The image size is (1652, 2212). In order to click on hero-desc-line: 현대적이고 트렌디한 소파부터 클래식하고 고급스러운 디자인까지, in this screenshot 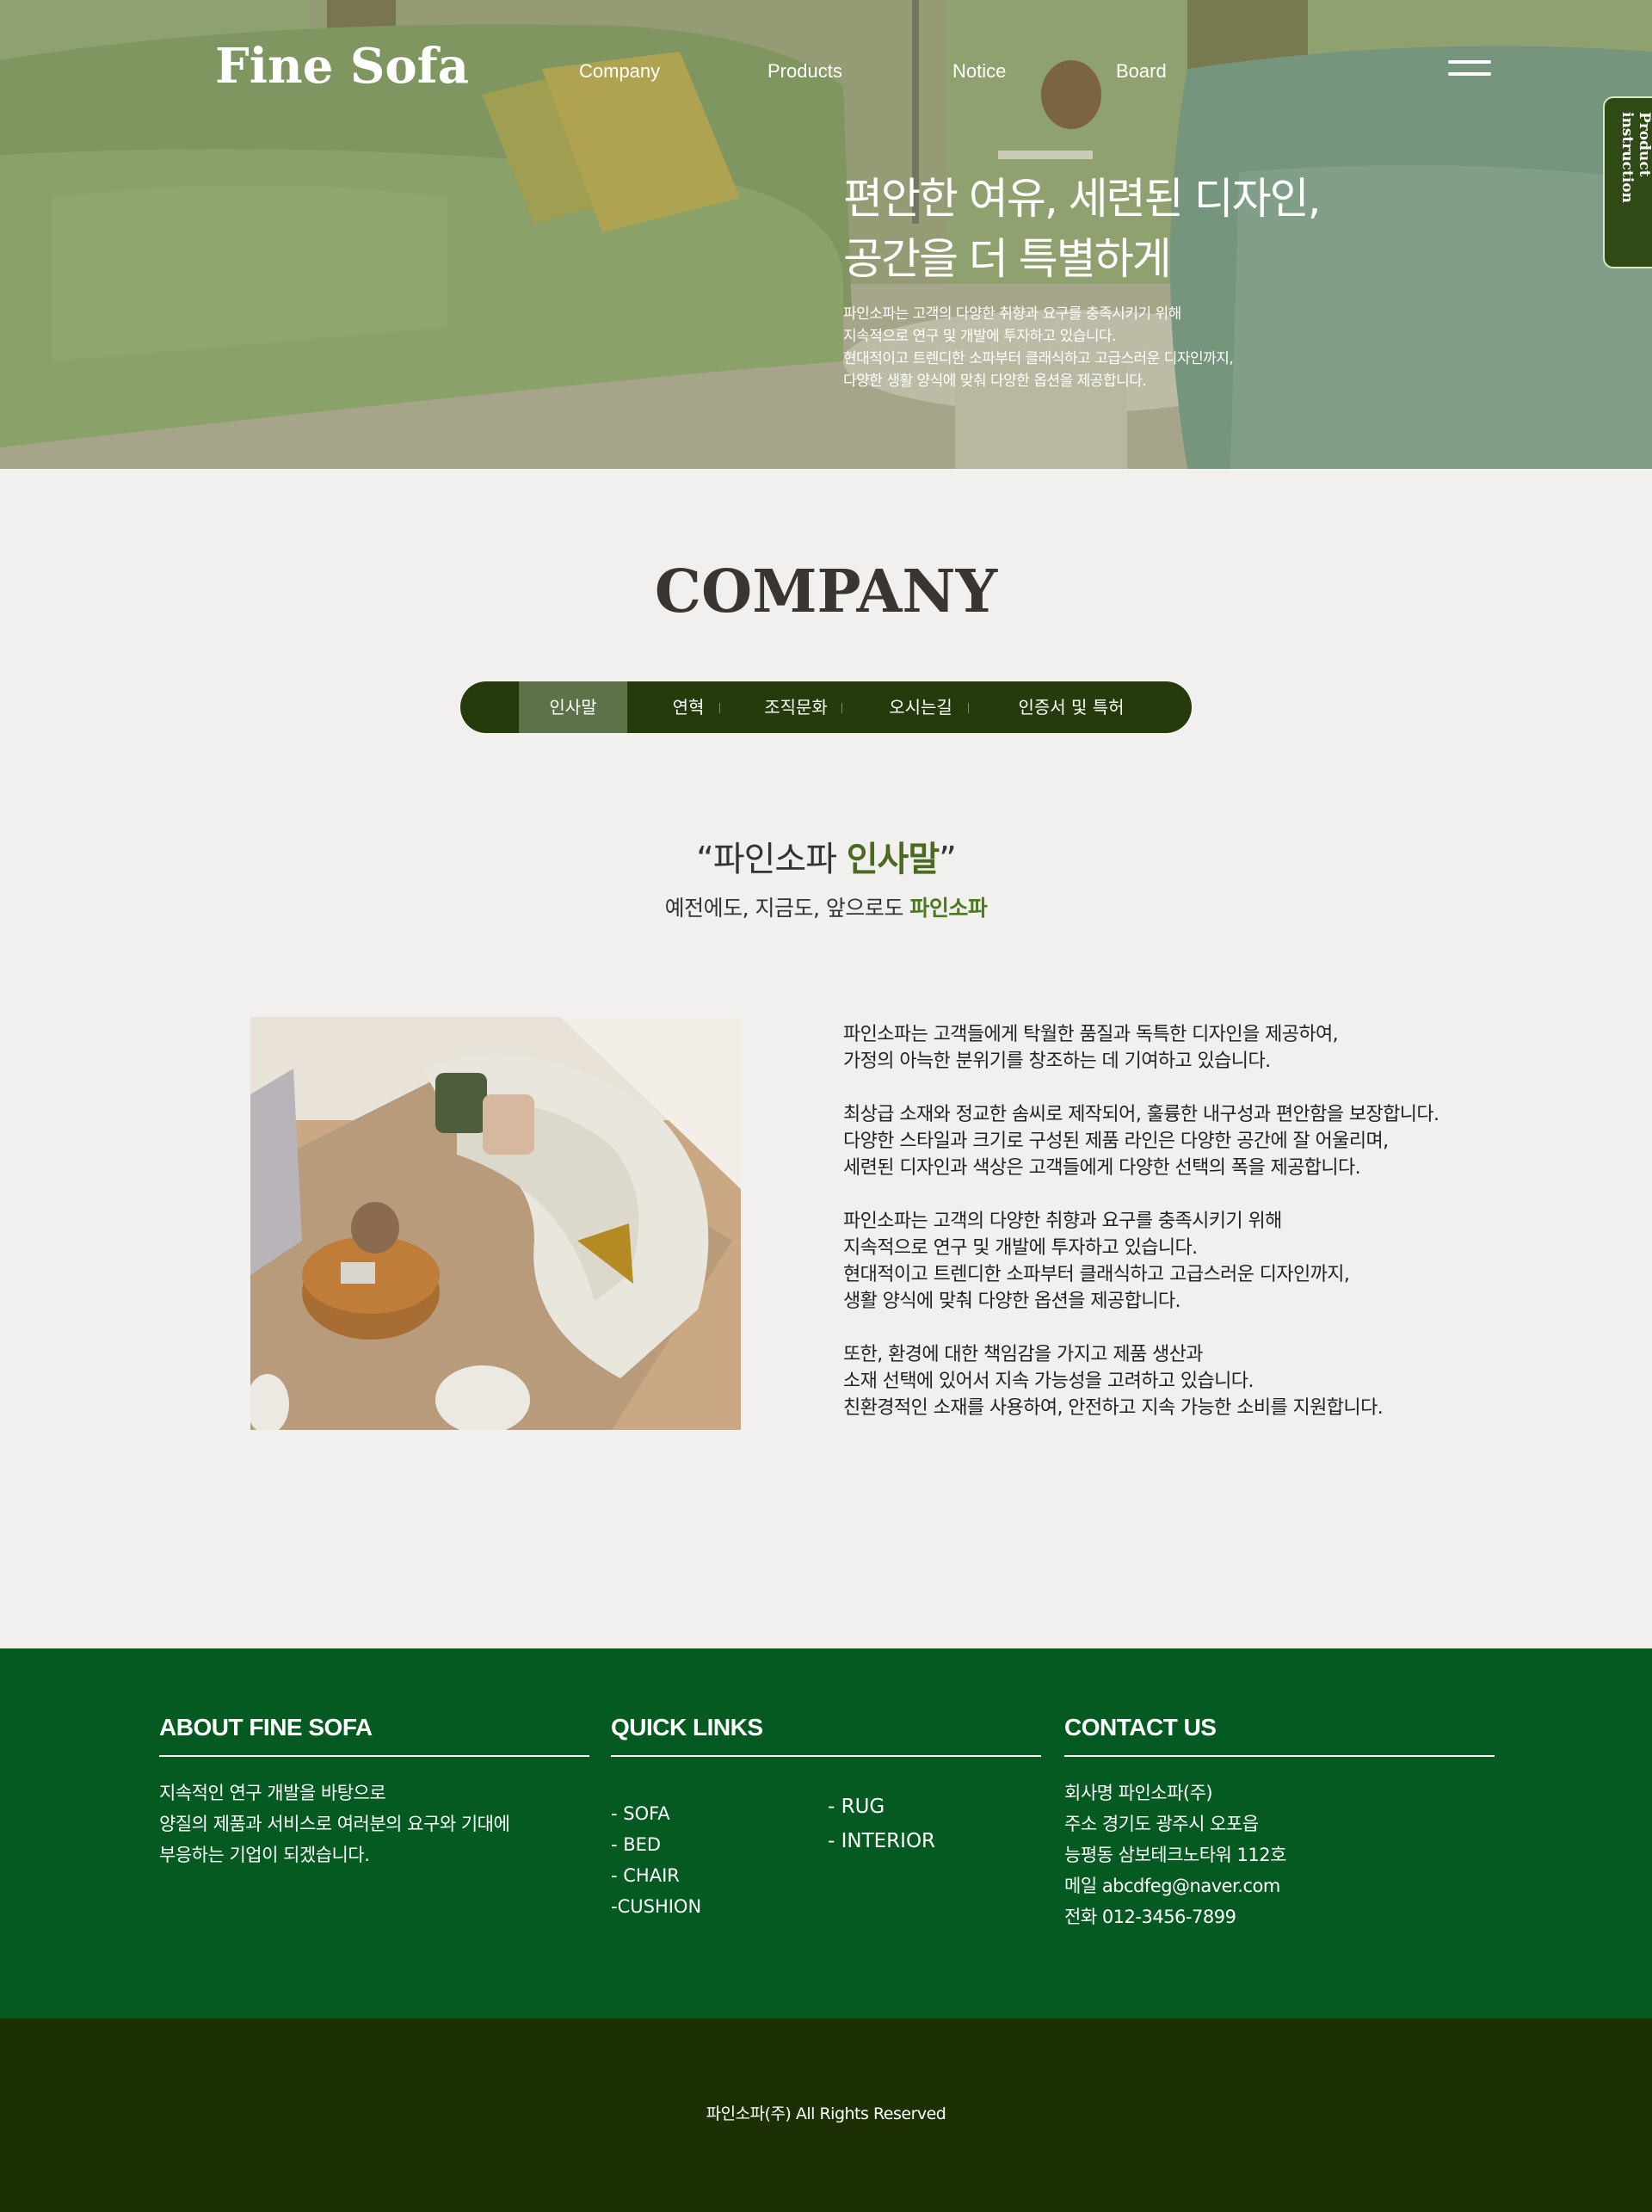, I will do `click(1038, 359)`.